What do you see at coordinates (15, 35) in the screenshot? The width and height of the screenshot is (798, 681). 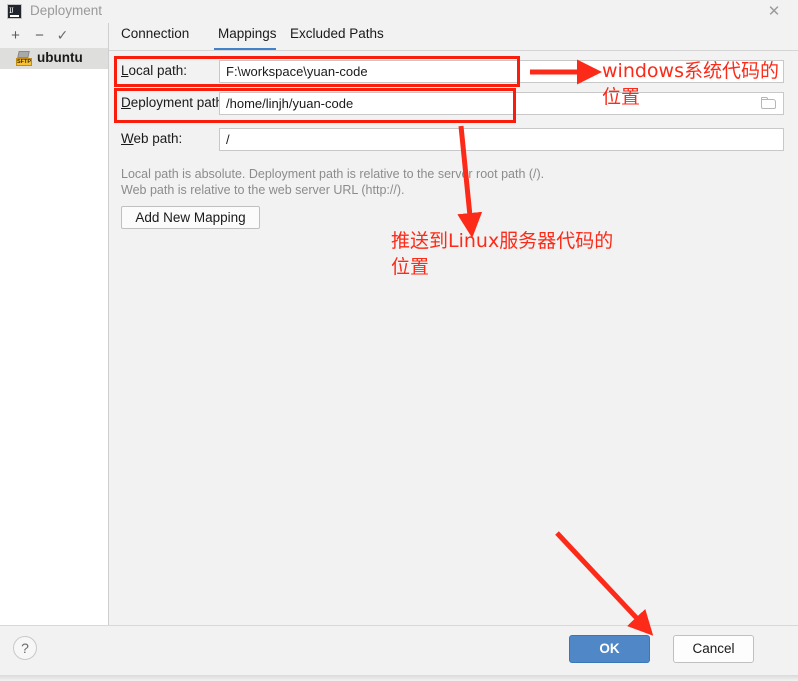 I see `add-server-button: +` at bounding box center [15, 35].